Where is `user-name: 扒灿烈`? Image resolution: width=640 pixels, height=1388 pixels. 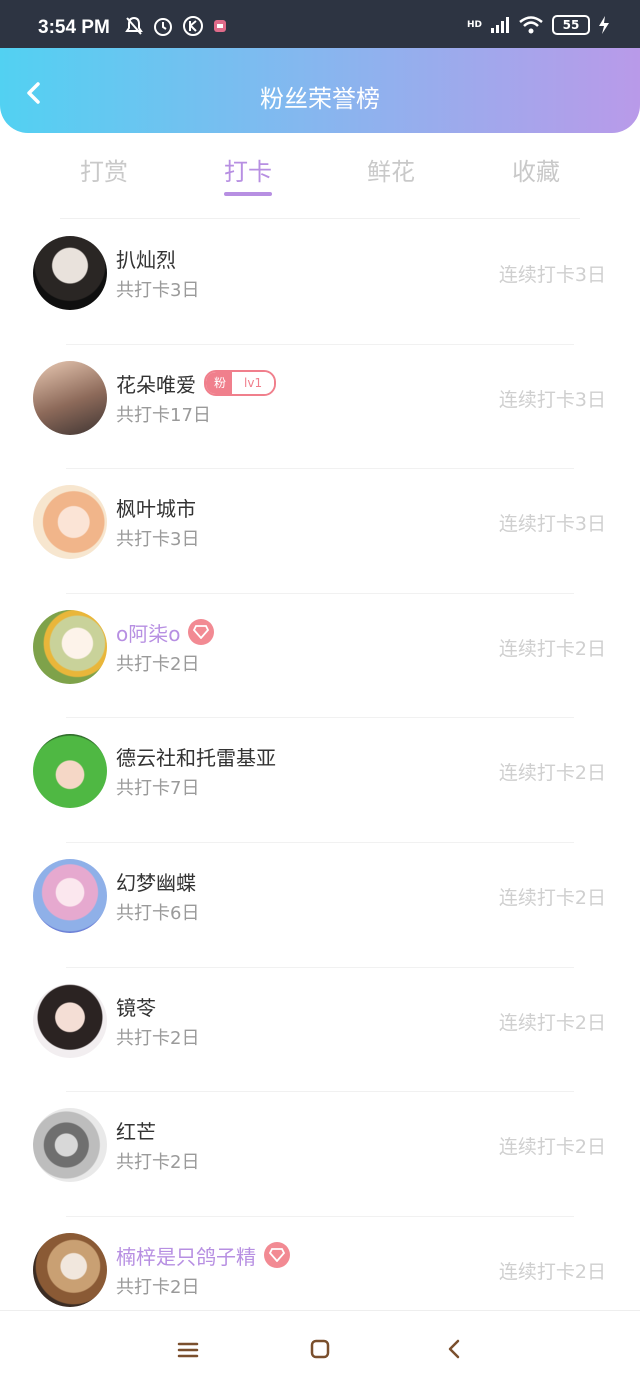 user-name: 扒灿烈 is located at coordinates (146, 260).